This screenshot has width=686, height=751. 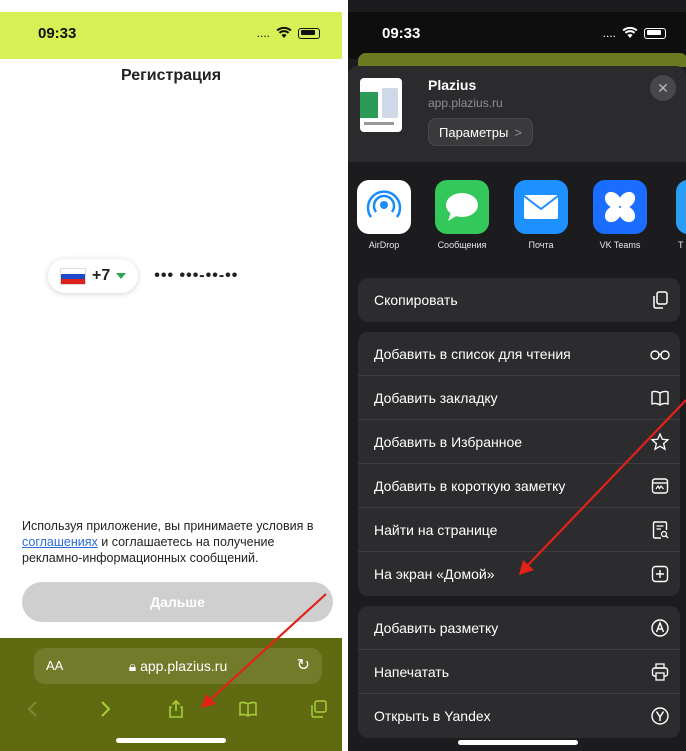 What do you see at coordinates (522, 60) in the screenshot?
I see `underlying-page-strip` at bounding box center [522, 60].